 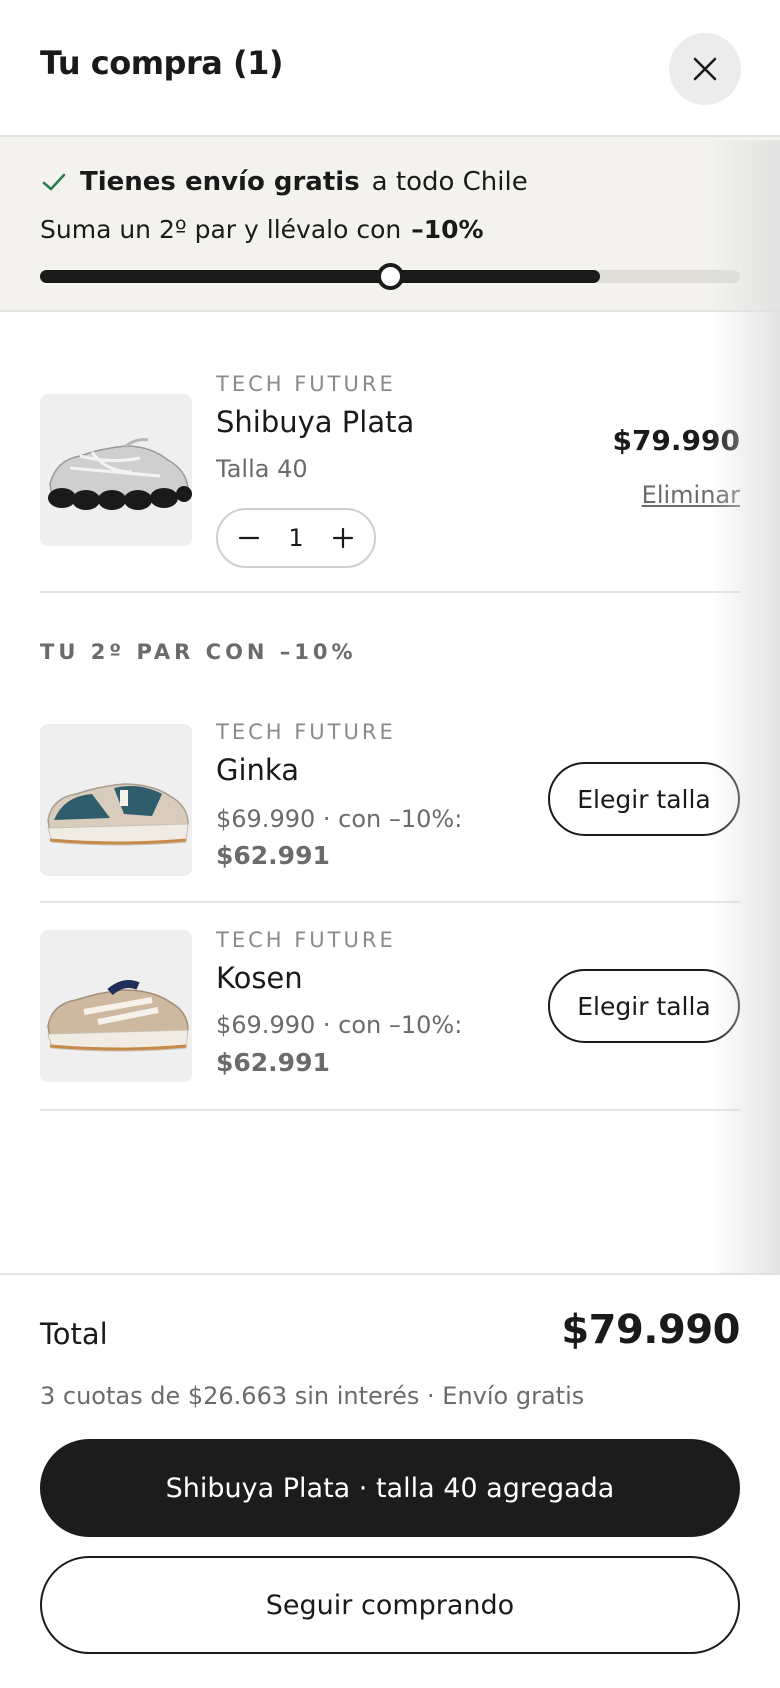 I want to click on quantity-value: 1, so click(x=296, y=538).